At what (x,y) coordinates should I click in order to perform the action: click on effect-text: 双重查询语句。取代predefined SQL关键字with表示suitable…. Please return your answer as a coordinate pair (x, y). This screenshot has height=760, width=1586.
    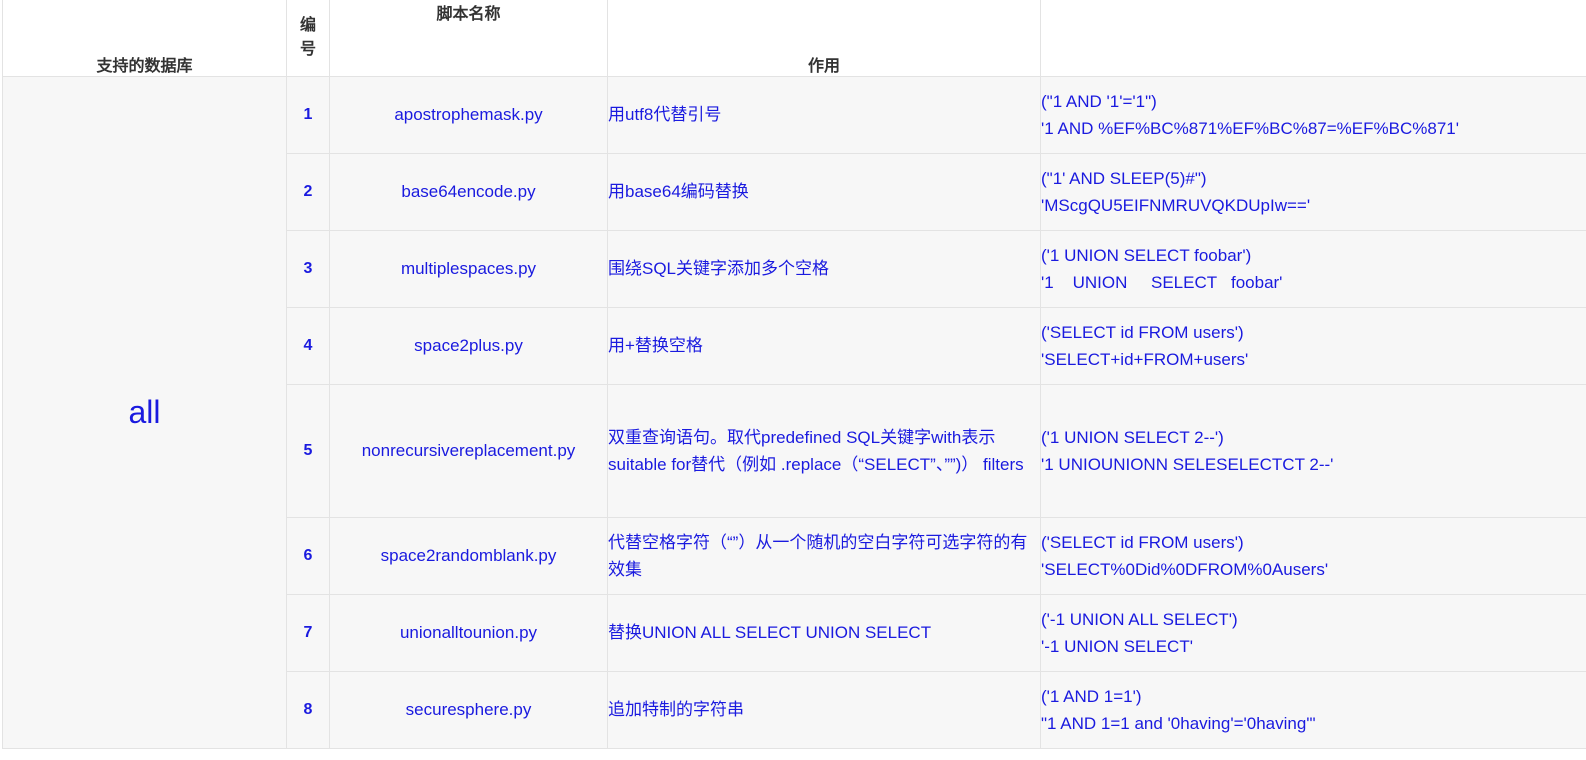
    Looking at the image, I should click on (824, 451).